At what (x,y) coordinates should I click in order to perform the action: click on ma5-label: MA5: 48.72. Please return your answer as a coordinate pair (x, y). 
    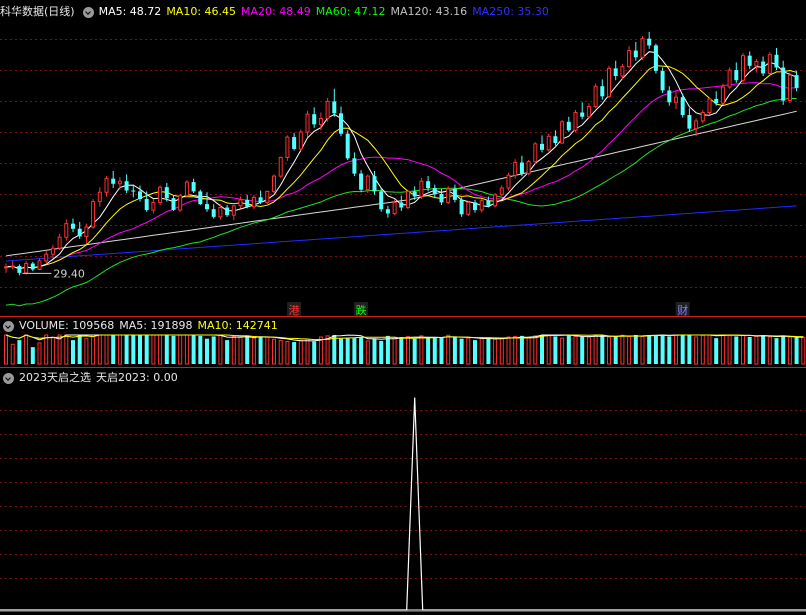
    Looking at the image, I should click on (130, 11).